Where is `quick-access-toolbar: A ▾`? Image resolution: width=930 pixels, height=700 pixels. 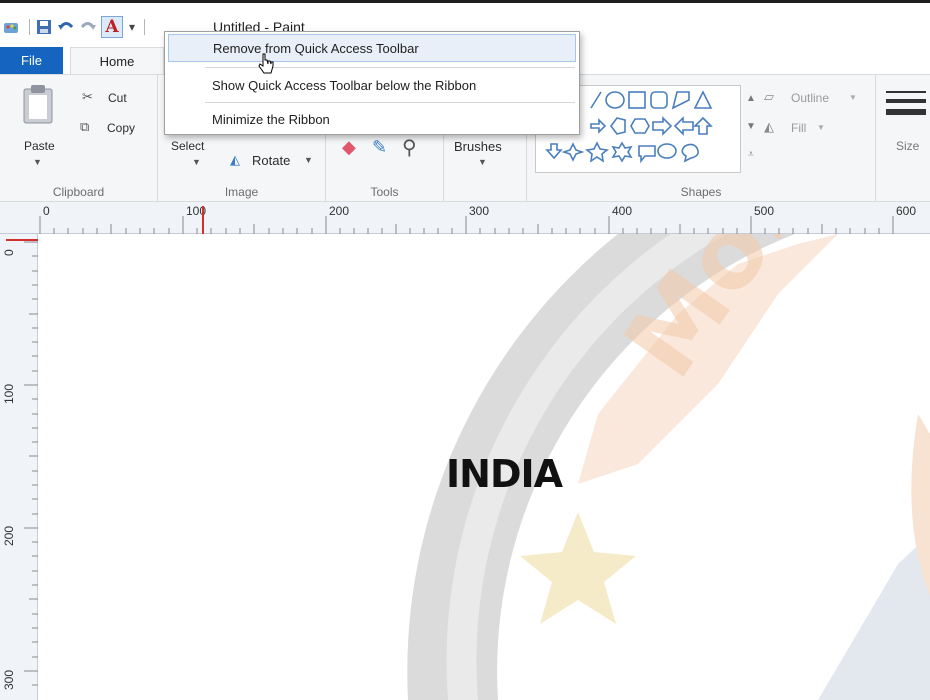 quick-access-toolbar: A ▾ is located at coordinates (76, 27).